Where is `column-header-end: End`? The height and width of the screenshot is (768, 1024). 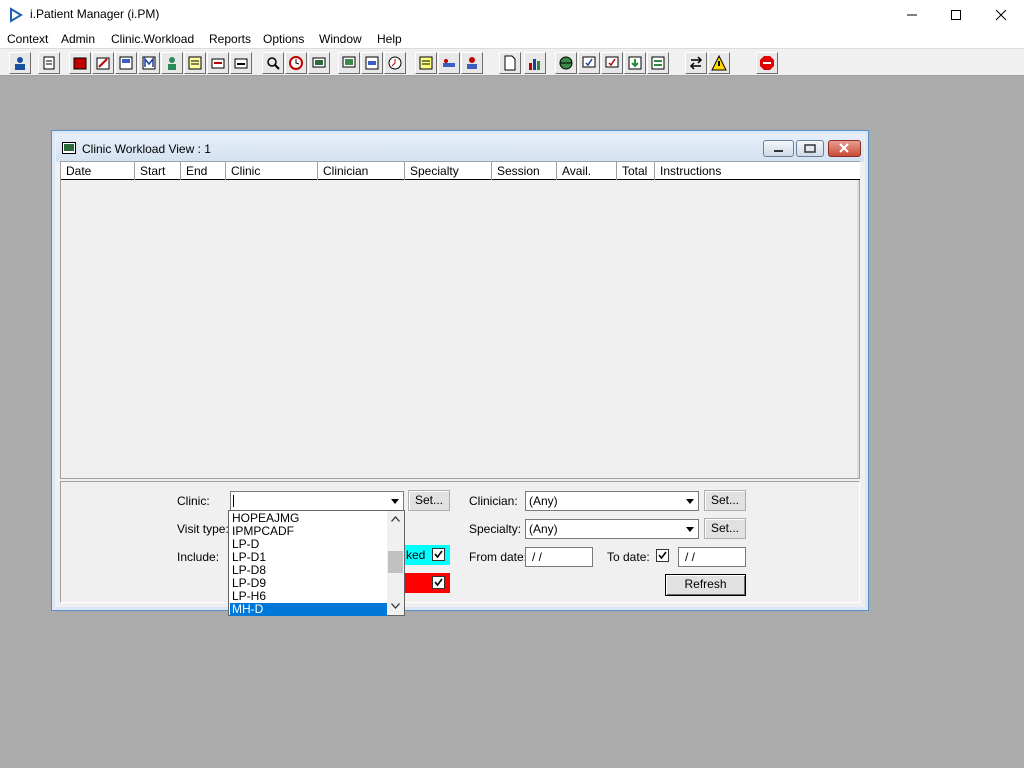 column-header-end: End is located at coordinates (203, 171).